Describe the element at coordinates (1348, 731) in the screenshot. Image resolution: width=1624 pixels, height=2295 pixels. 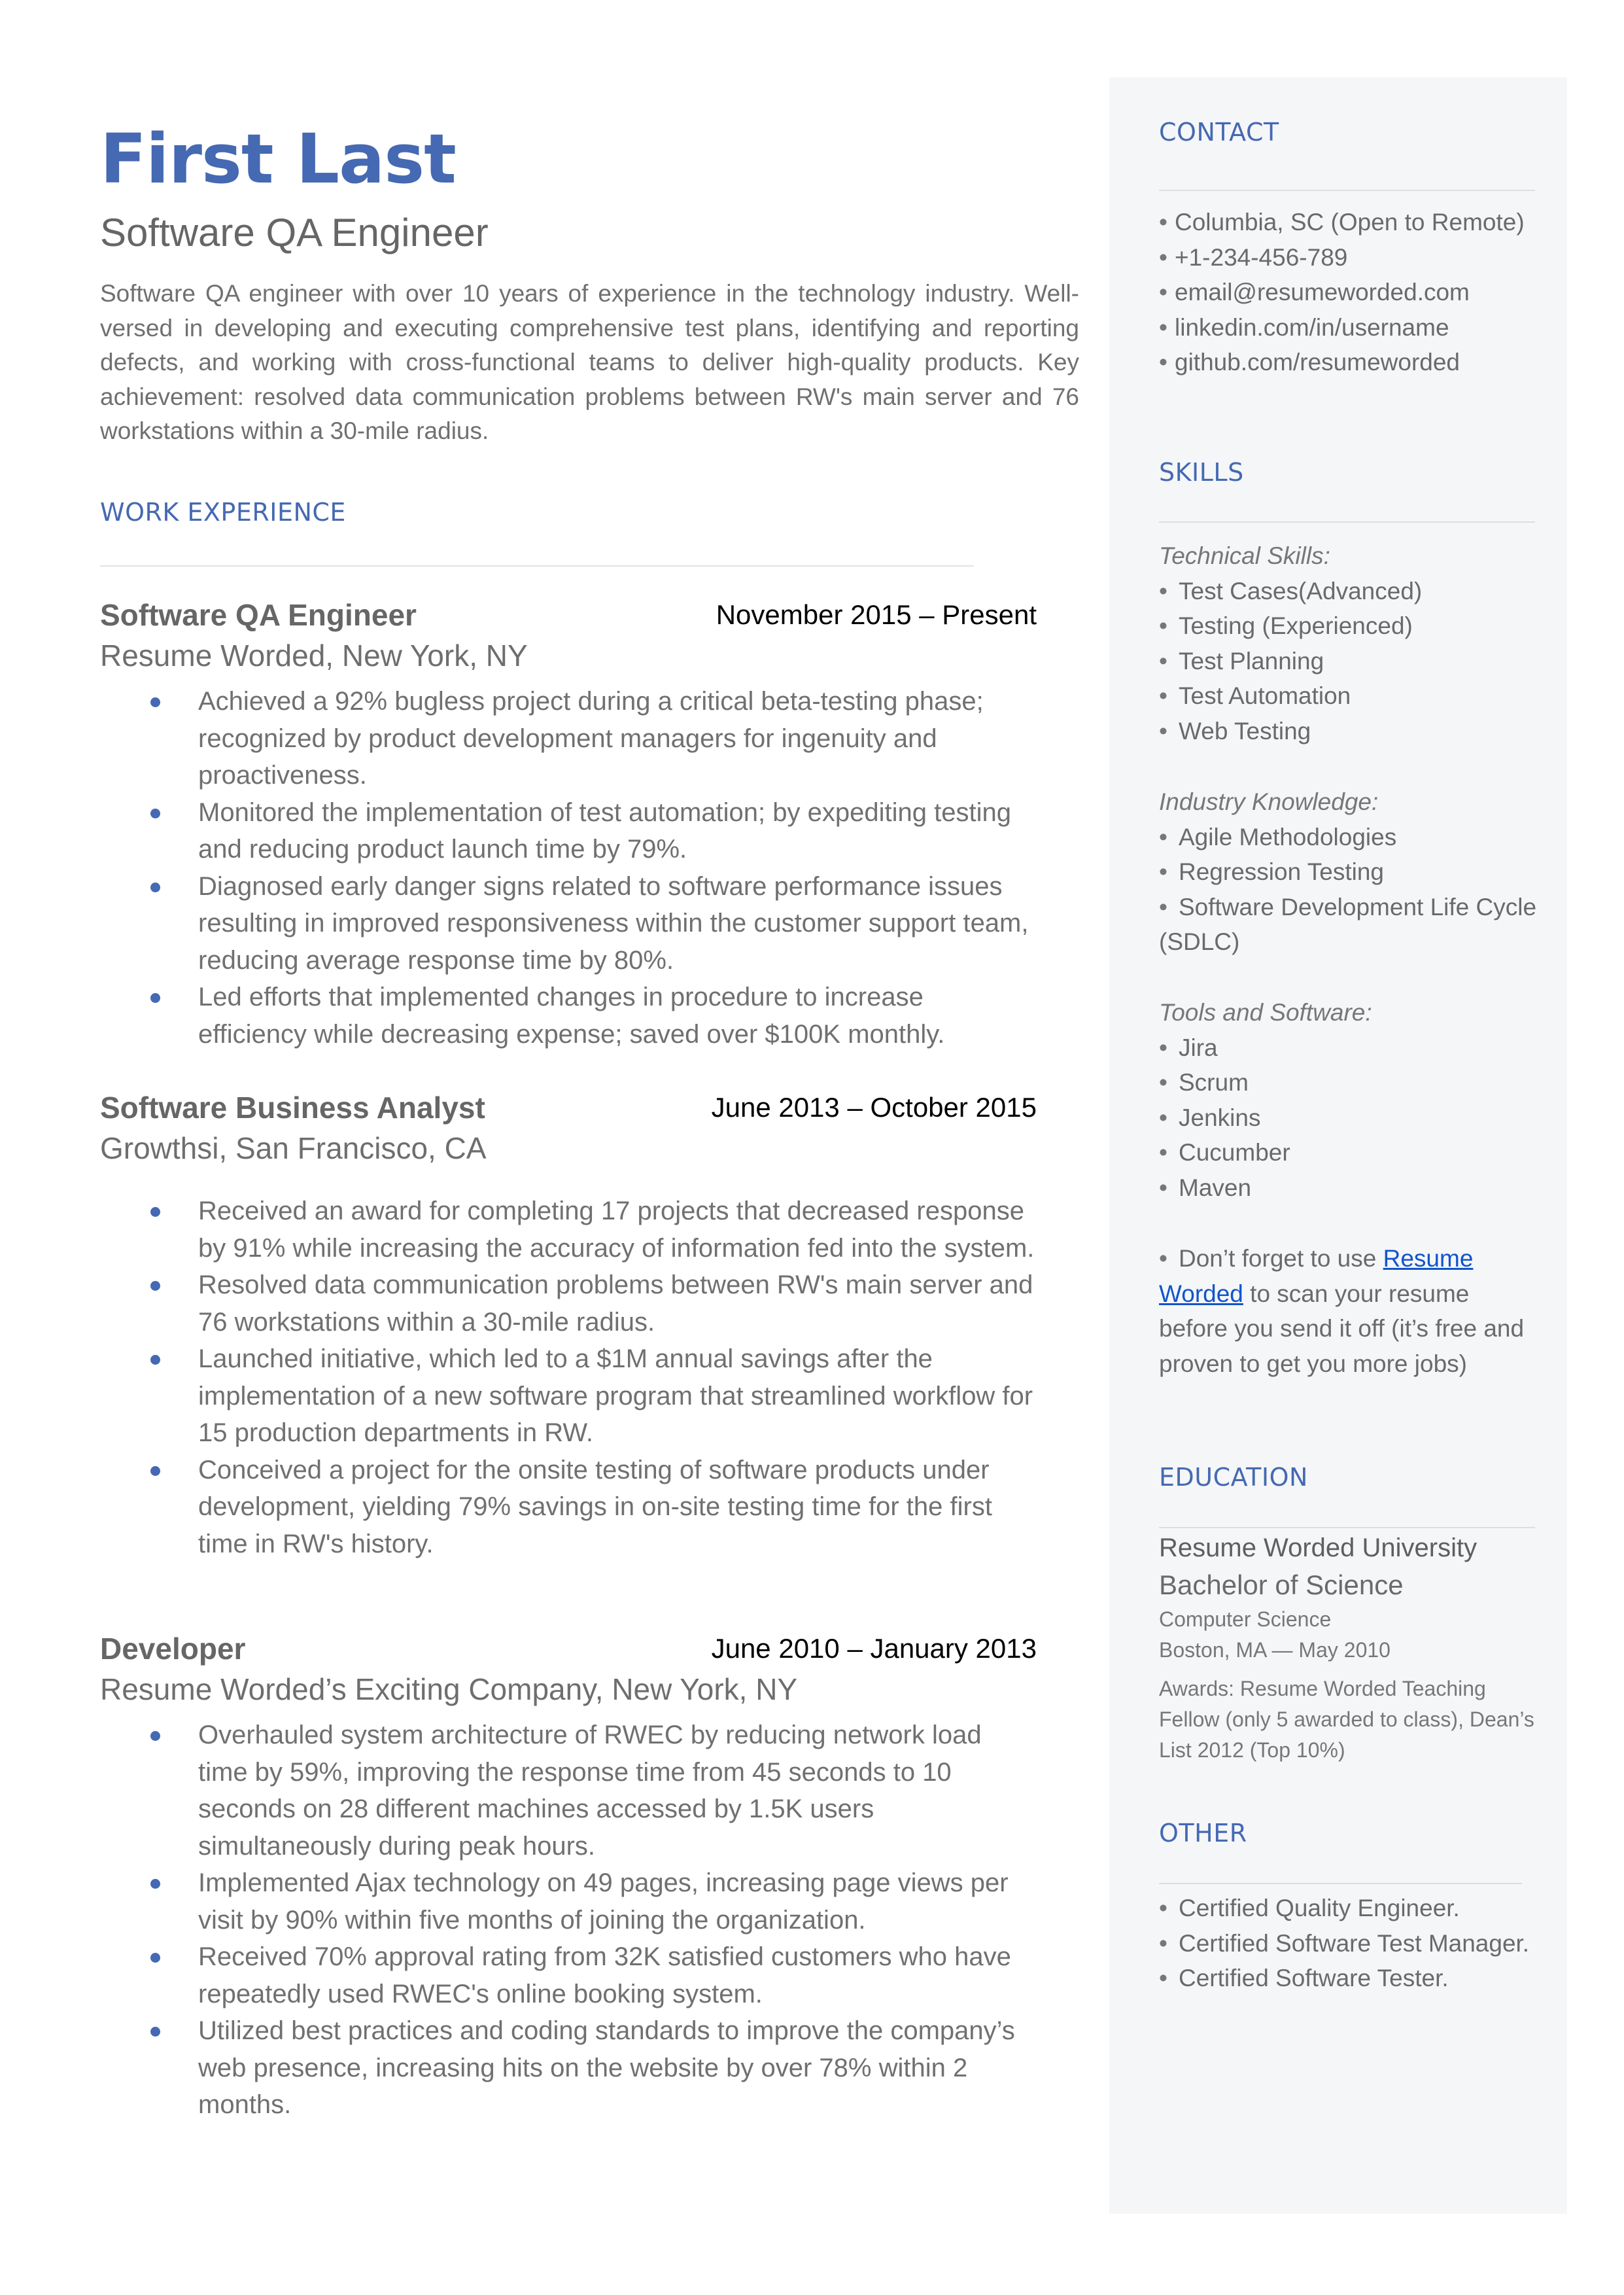
I see `skill-item: • Web Testing` at that location.